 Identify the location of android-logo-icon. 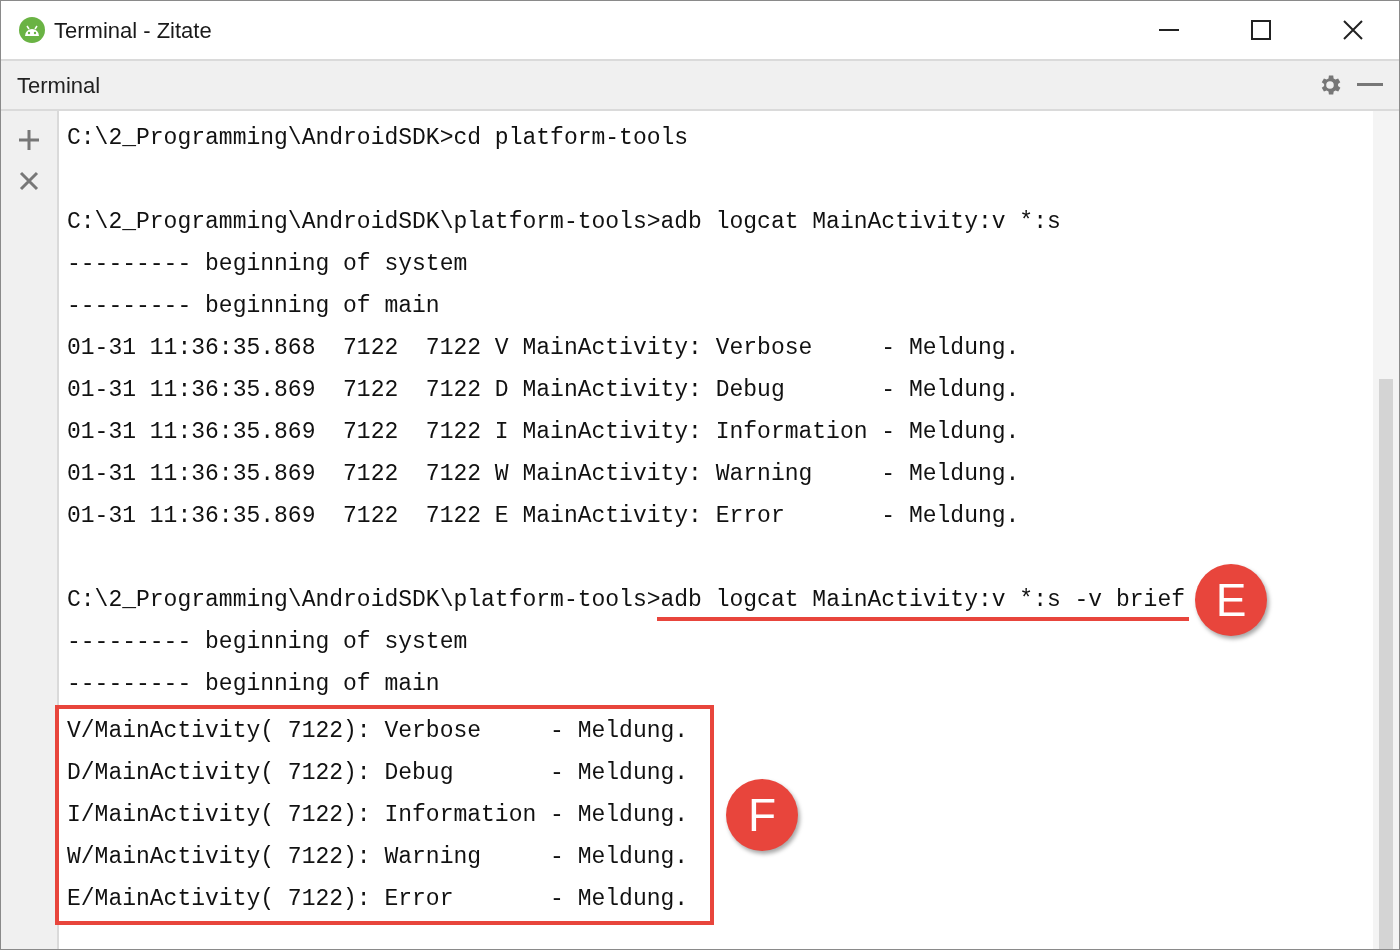
(32, 30).